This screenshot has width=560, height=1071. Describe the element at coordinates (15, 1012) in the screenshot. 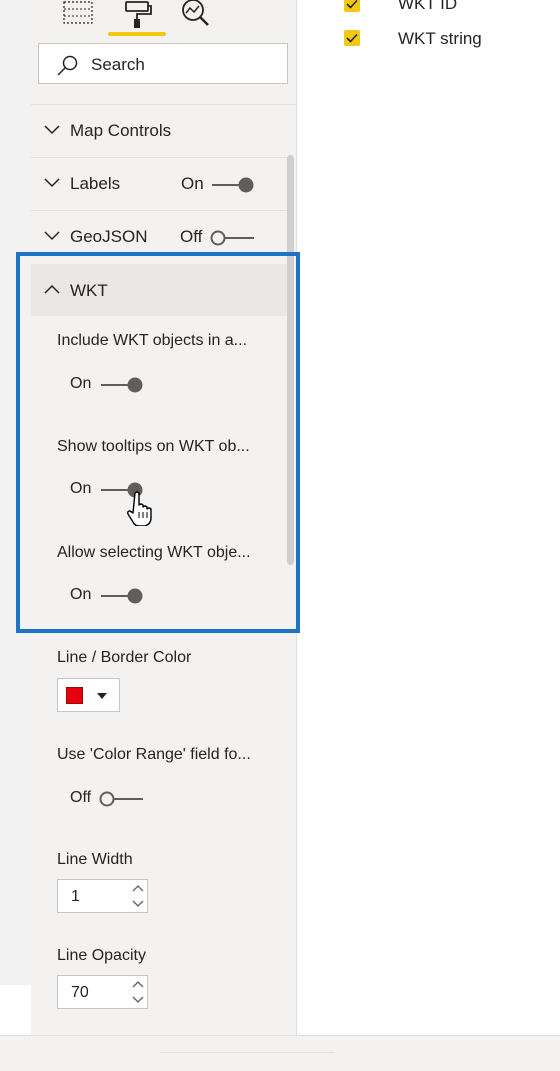

I see `left-strip-blank` at that location.